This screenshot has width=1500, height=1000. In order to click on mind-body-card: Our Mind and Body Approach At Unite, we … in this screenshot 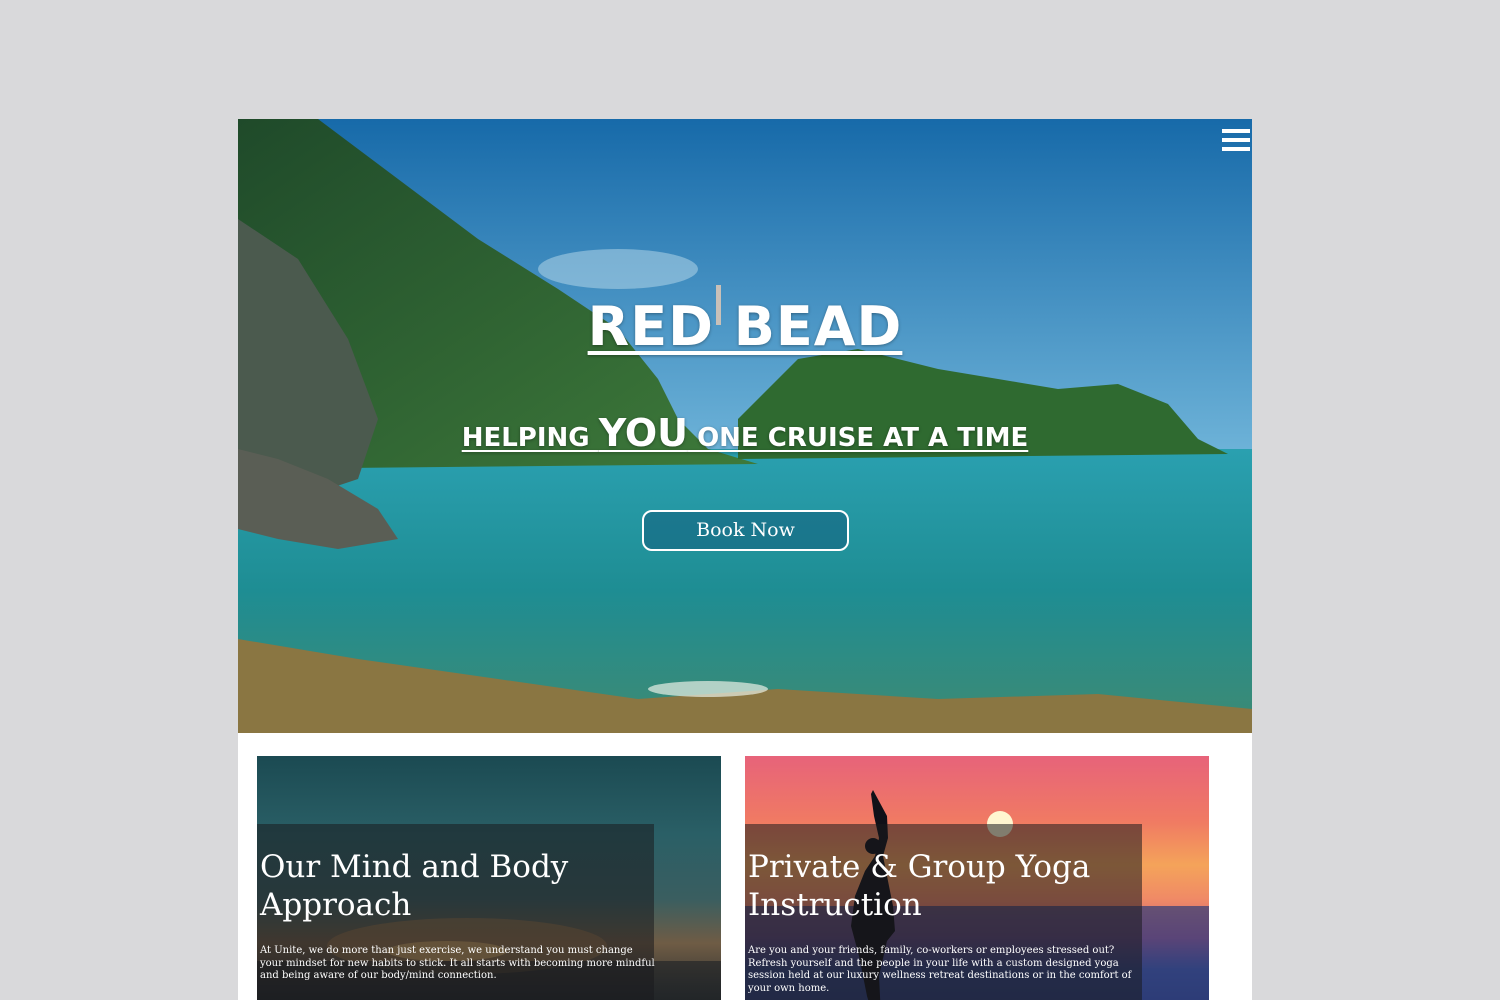, I will do `click(489, 878)`.